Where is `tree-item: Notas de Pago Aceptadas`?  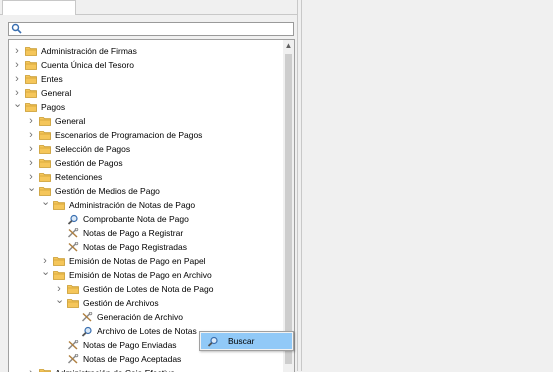 tree-item: Notas de Pago Aceptadas is located at coordinates (145, 359).